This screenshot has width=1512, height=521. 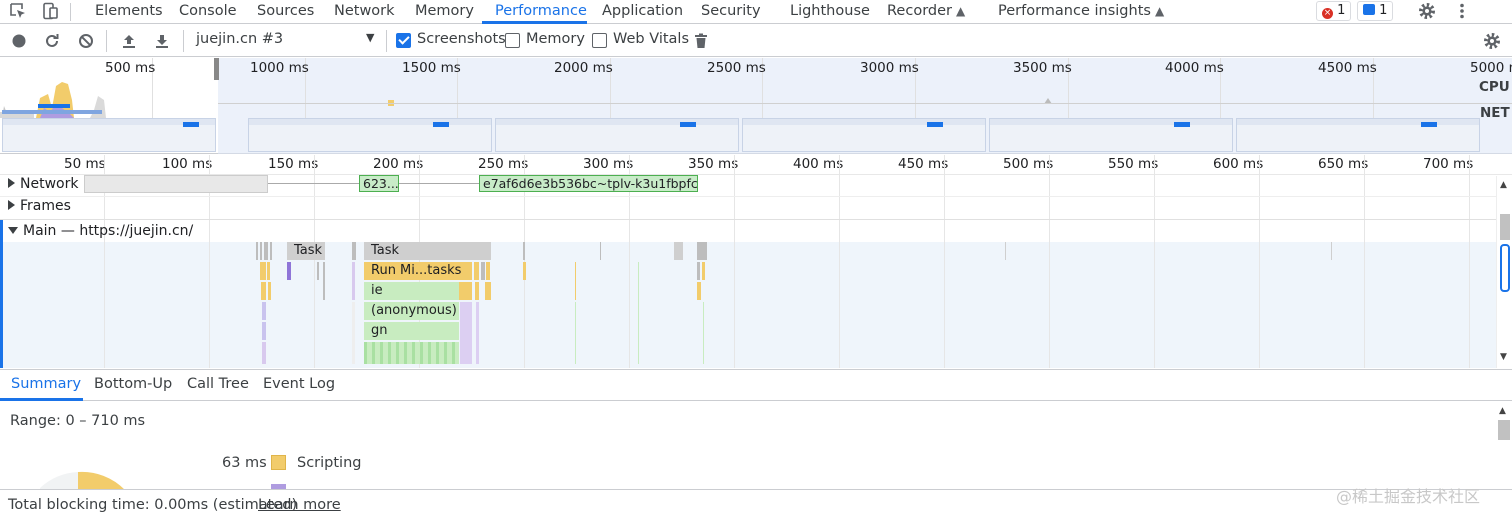 I want to click on function-call-slice: (anonymous), so click(x=411, y=311).